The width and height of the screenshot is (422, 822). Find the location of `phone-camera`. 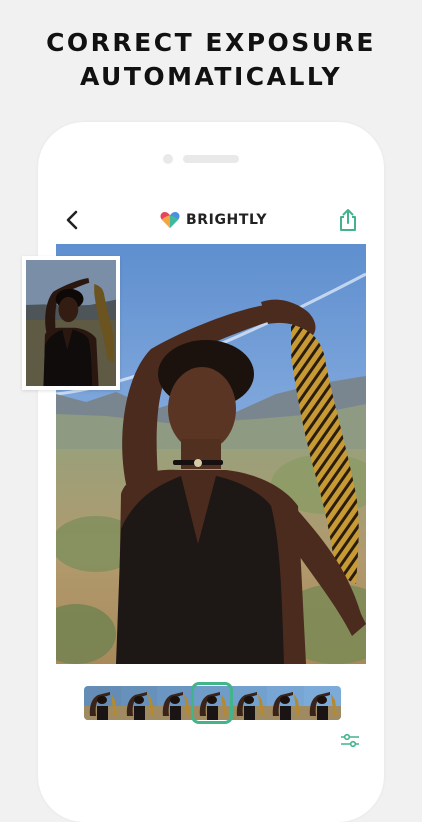

phone-camera is located at coordinates (168, 159).